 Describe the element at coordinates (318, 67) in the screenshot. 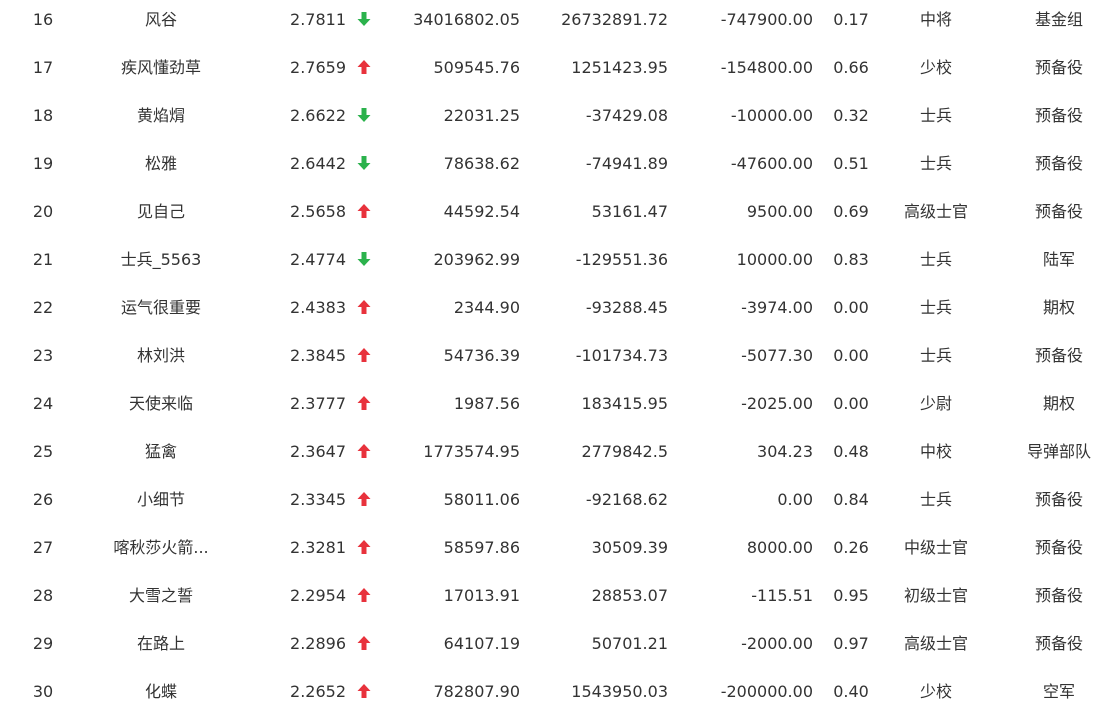

I see `score-cell: 2.7659` at that location.